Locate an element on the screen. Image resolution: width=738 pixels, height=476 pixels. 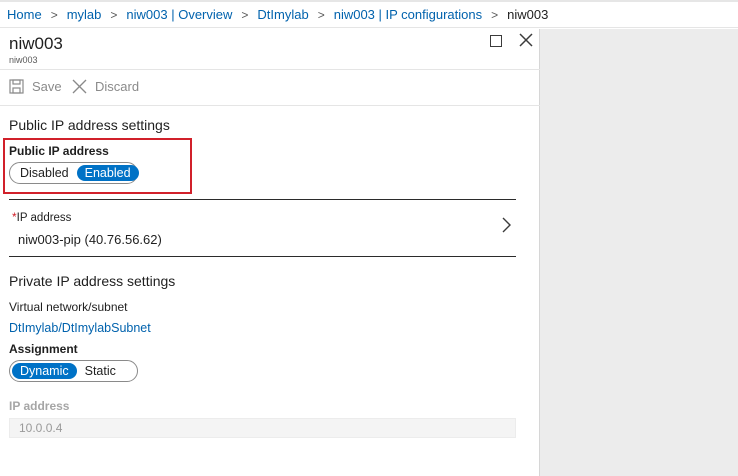
public-ip-address-label-text: IP address is located at coordinates (44, 218).